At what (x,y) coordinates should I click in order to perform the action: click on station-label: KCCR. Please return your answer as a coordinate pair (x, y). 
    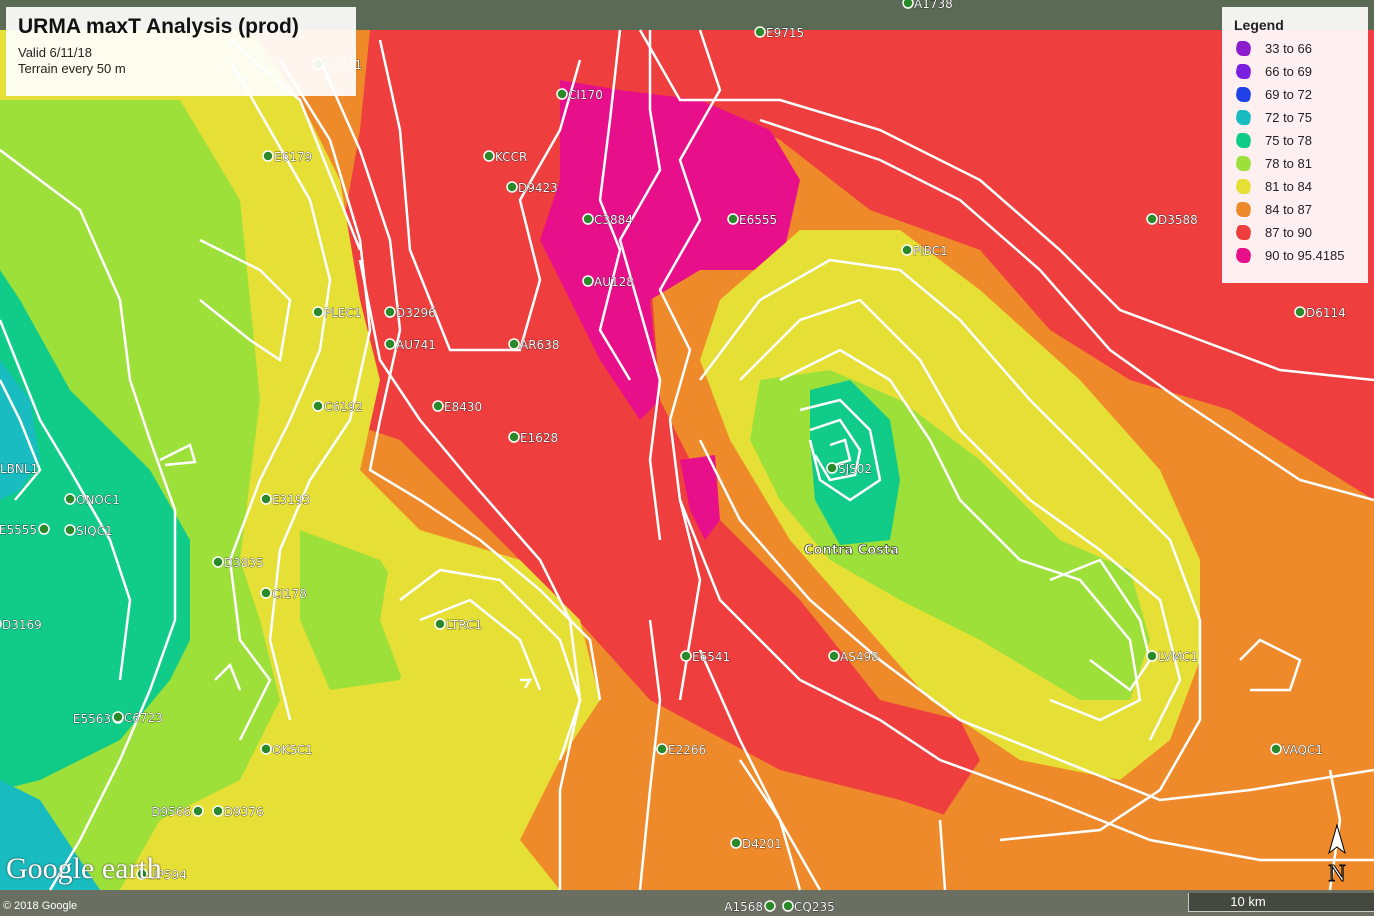
    Looking at the image, I should click on (511, 157).